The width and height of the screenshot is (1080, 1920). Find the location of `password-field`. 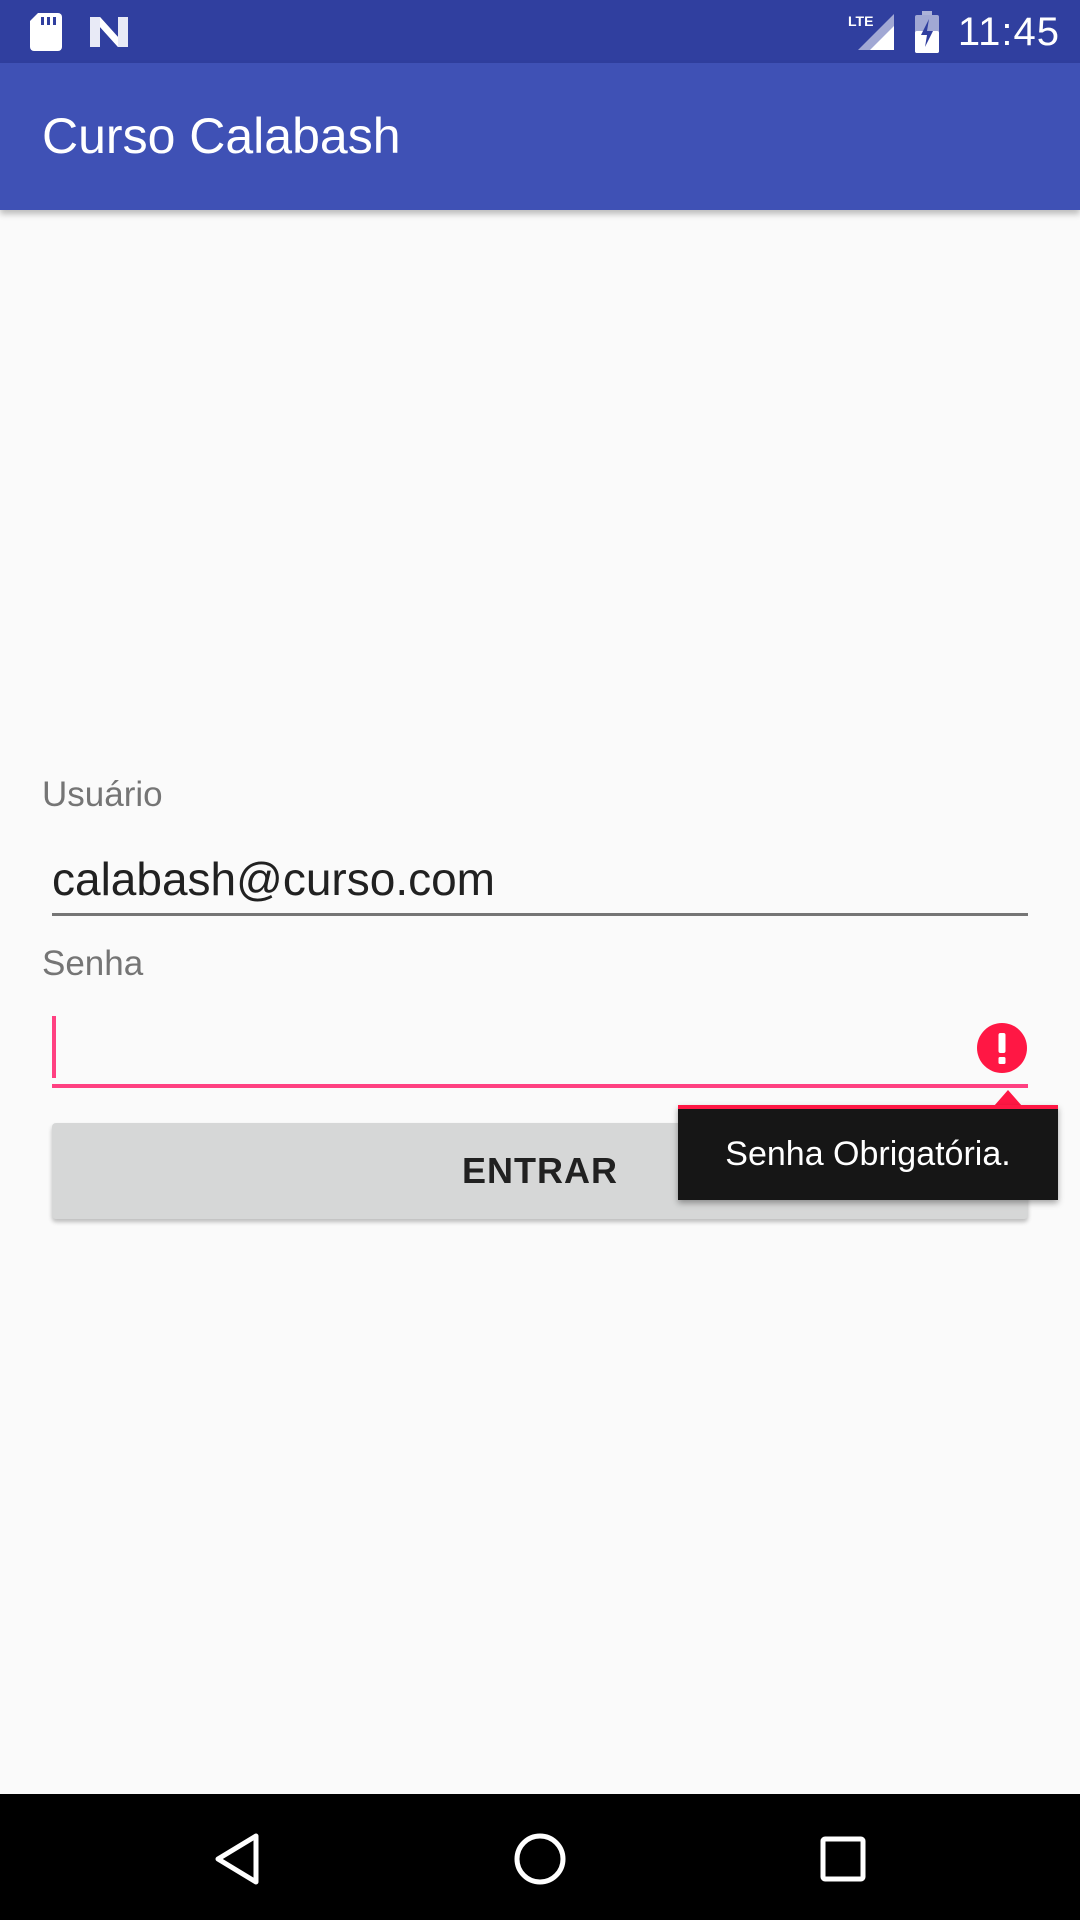

password-field is located at coordinates (540, 1050).